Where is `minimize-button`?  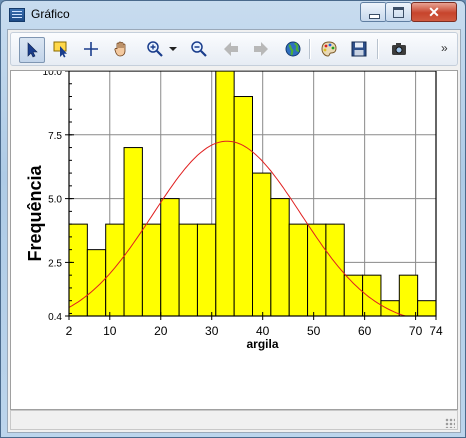
minimize-button is located at coordinates (373, 12).